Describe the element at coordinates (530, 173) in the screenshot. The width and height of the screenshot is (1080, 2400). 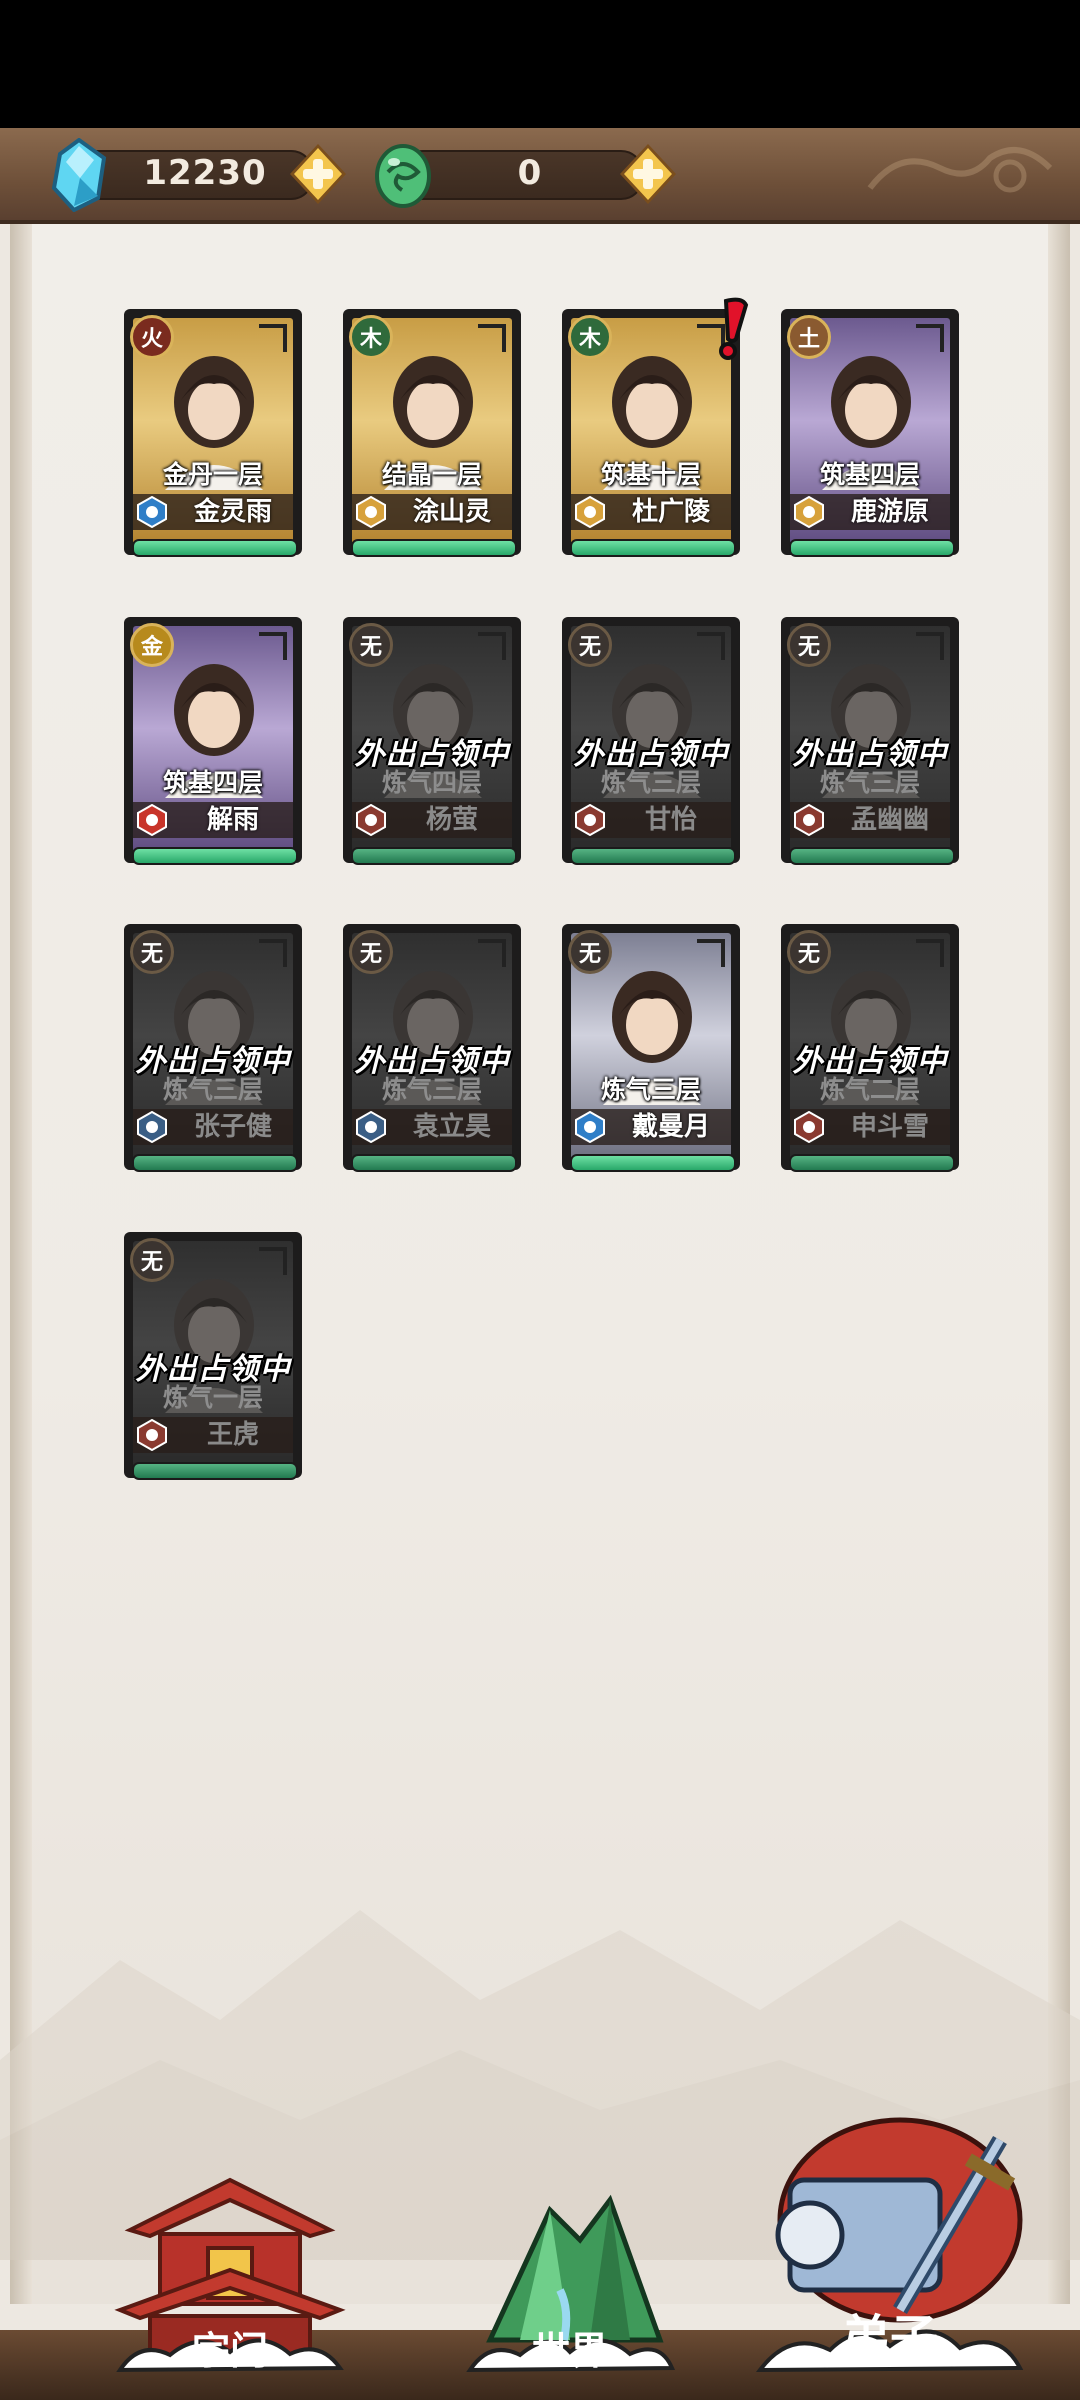
I see `spirit-egg-count: 0` at that location.